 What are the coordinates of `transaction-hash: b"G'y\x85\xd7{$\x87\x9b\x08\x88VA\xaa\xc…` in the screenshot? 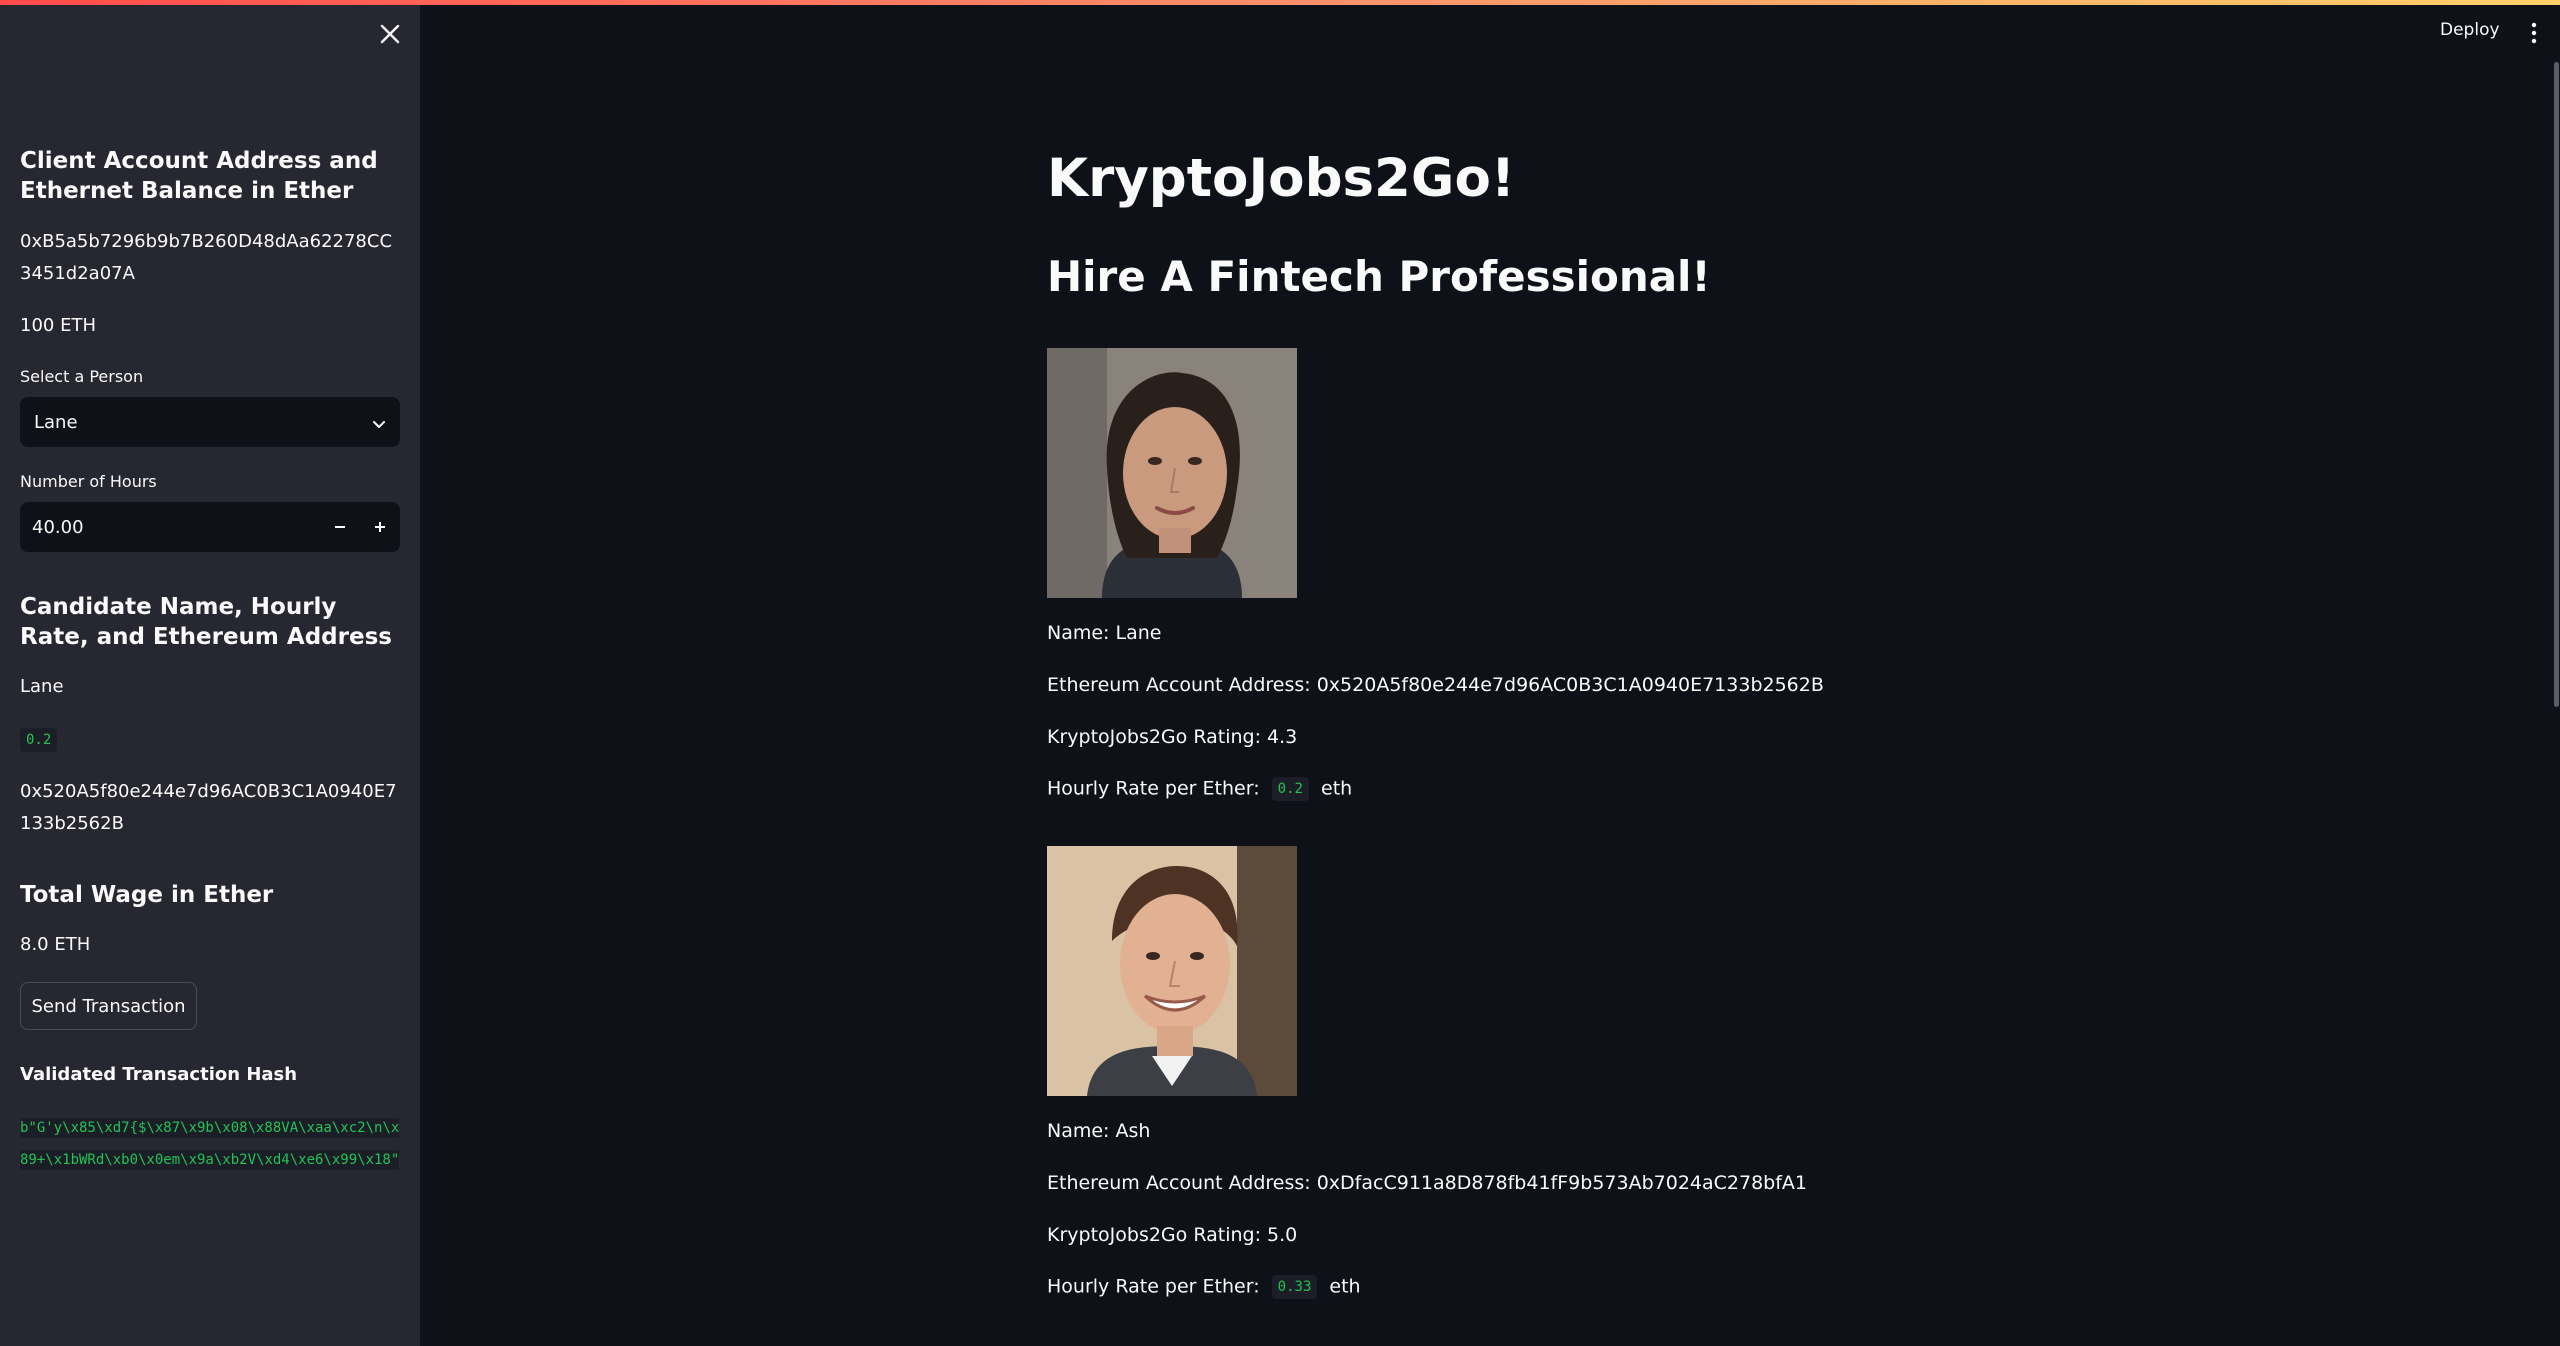 It's located at (210, 1144).